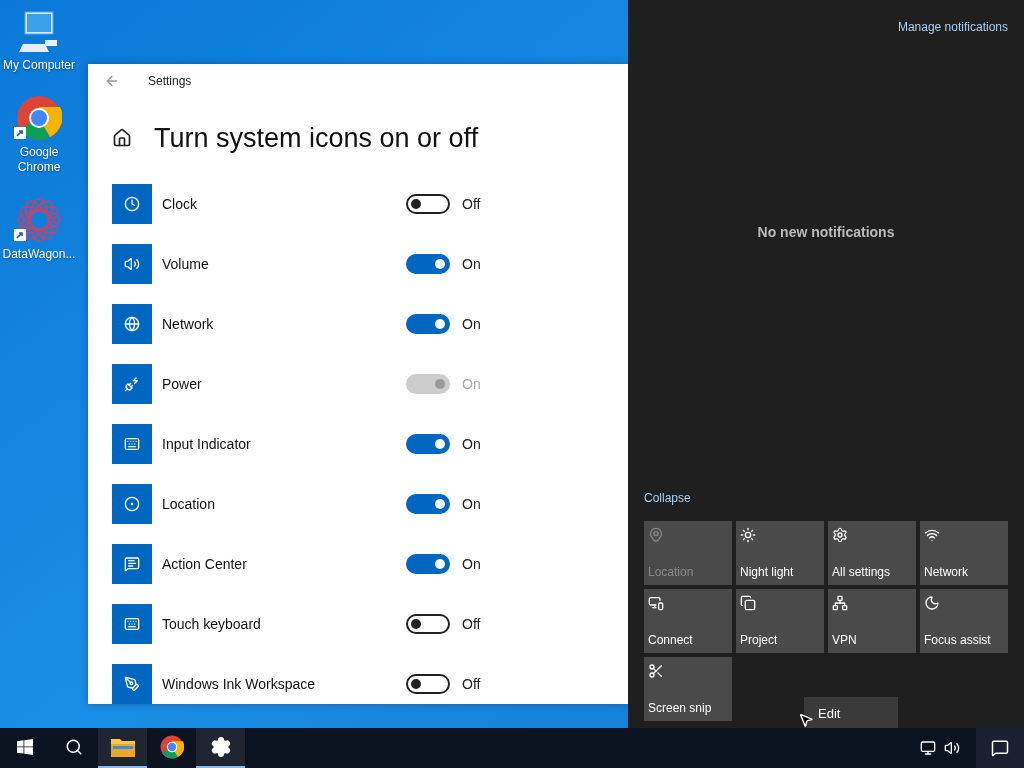  Describe the element at coordinates (132, 324) in the screenshot. I see `globe-icon` at that location.